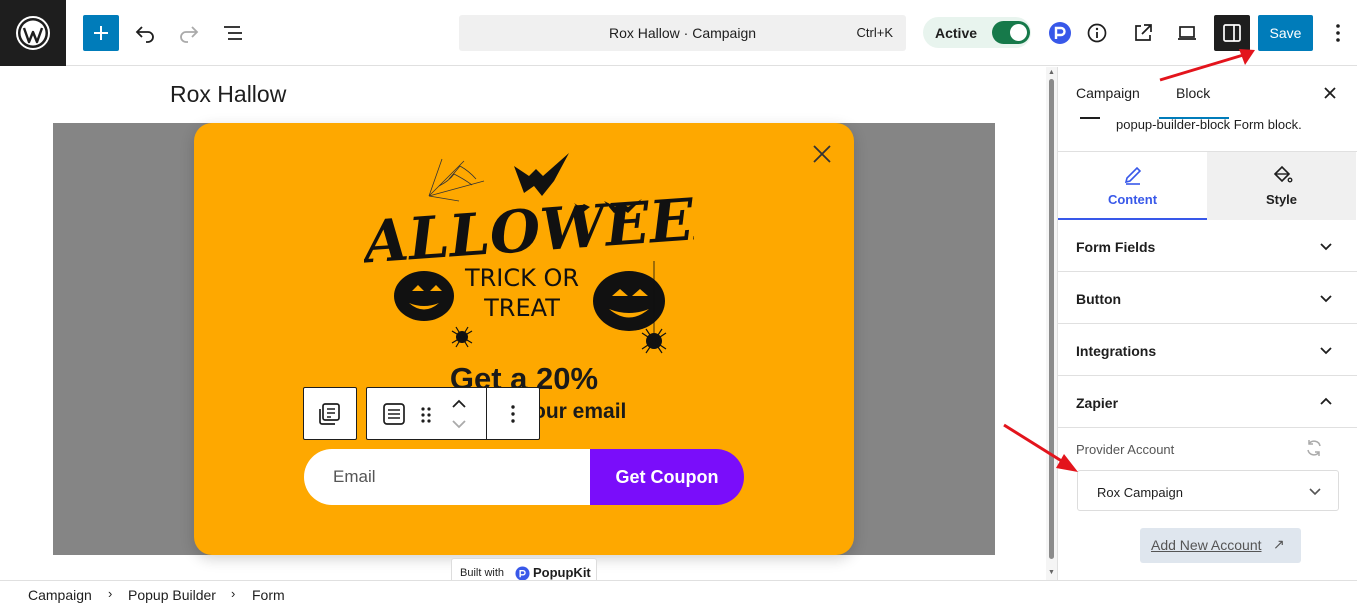 The width and height of the screenshot is (1357, 605). Describe the element at coordinates (1116, 351) in the screenshot. I see `panel-title: Integrations` at that location.